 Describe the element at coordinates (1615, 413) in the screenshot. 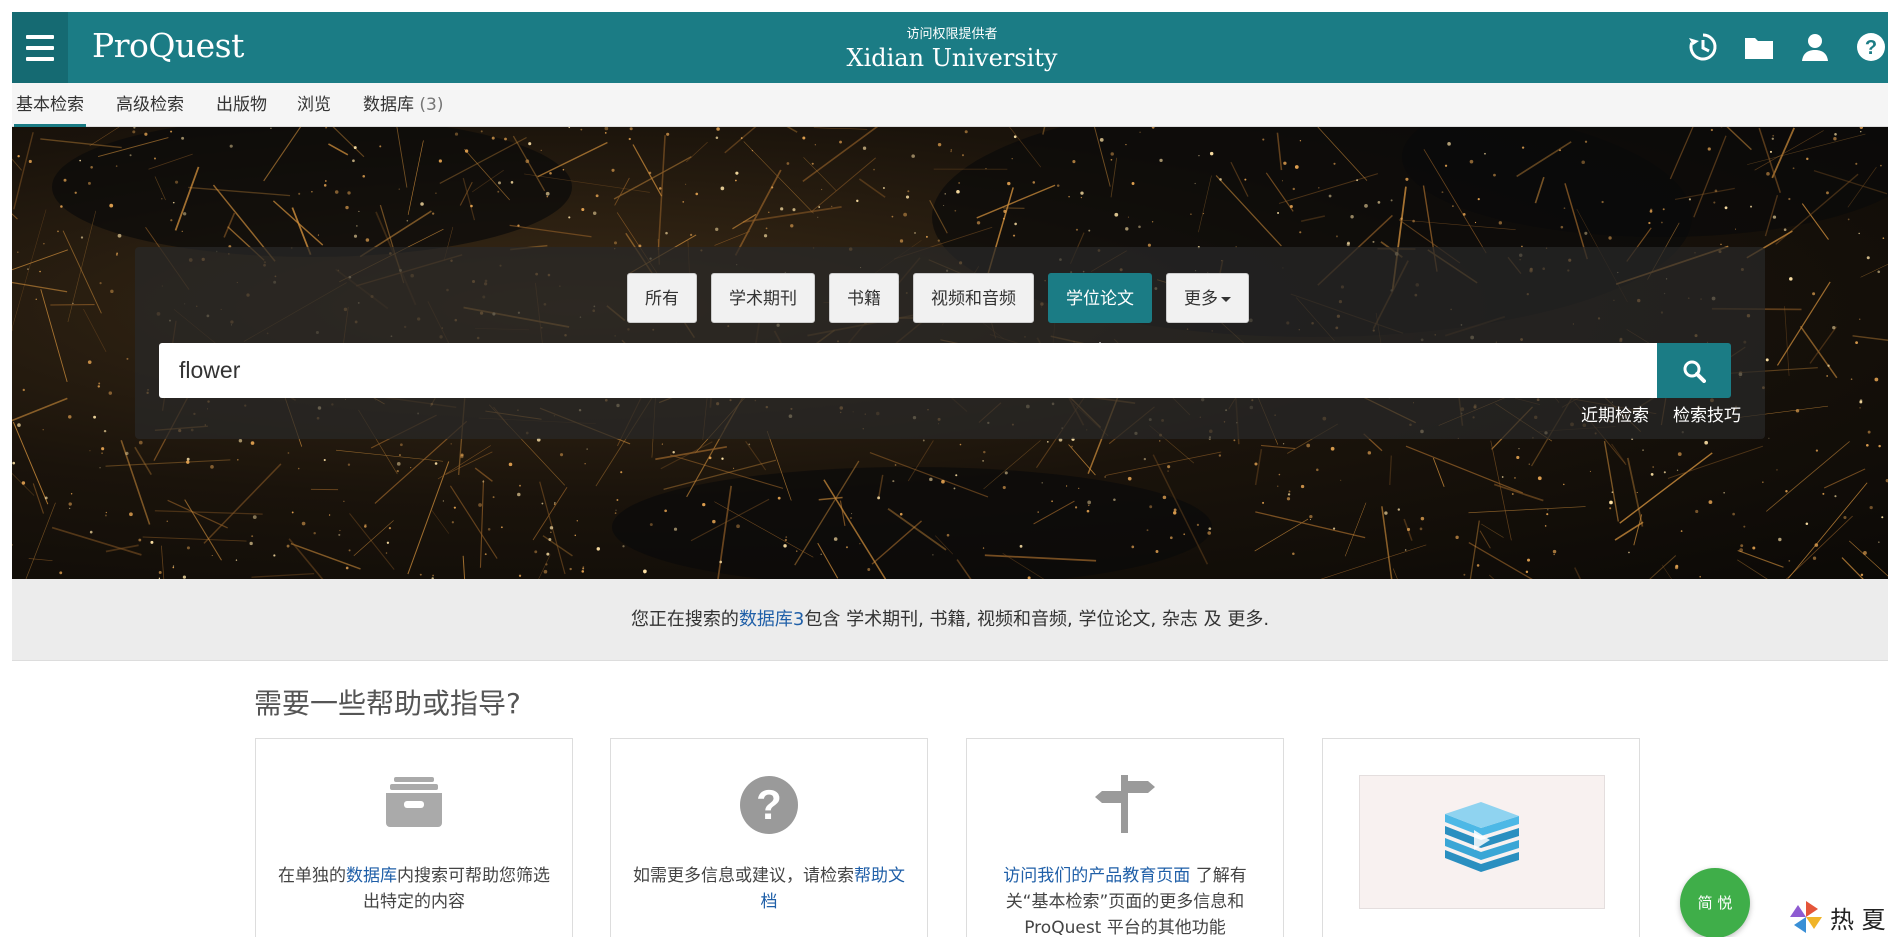

I see `recent-searches-link: 近期检索` at that location.